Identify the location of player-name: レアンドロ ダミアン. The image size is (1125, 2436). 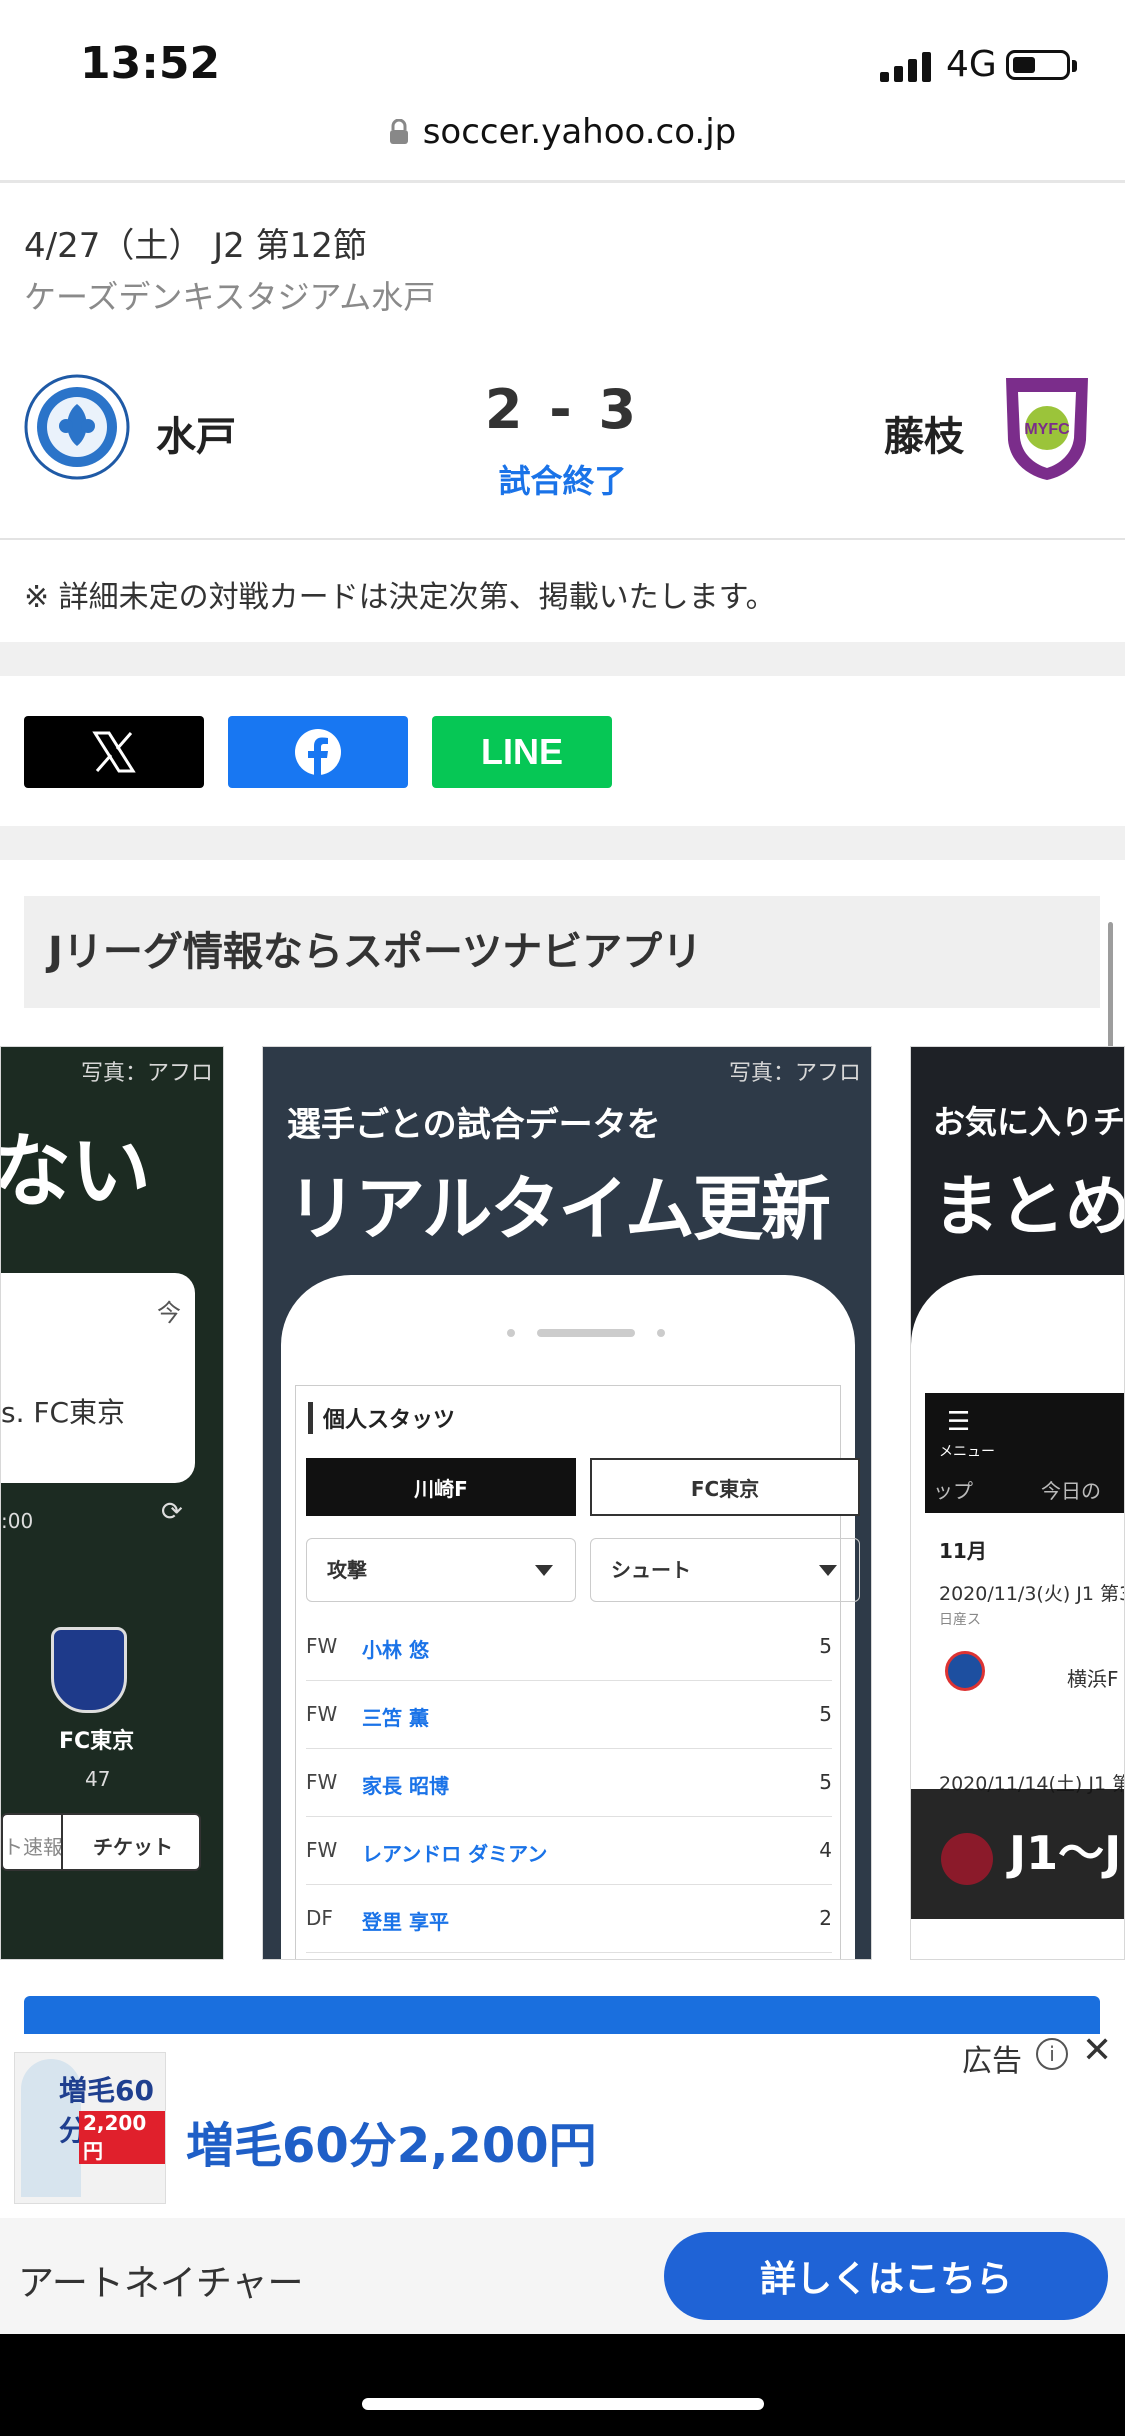
(455, 1854).